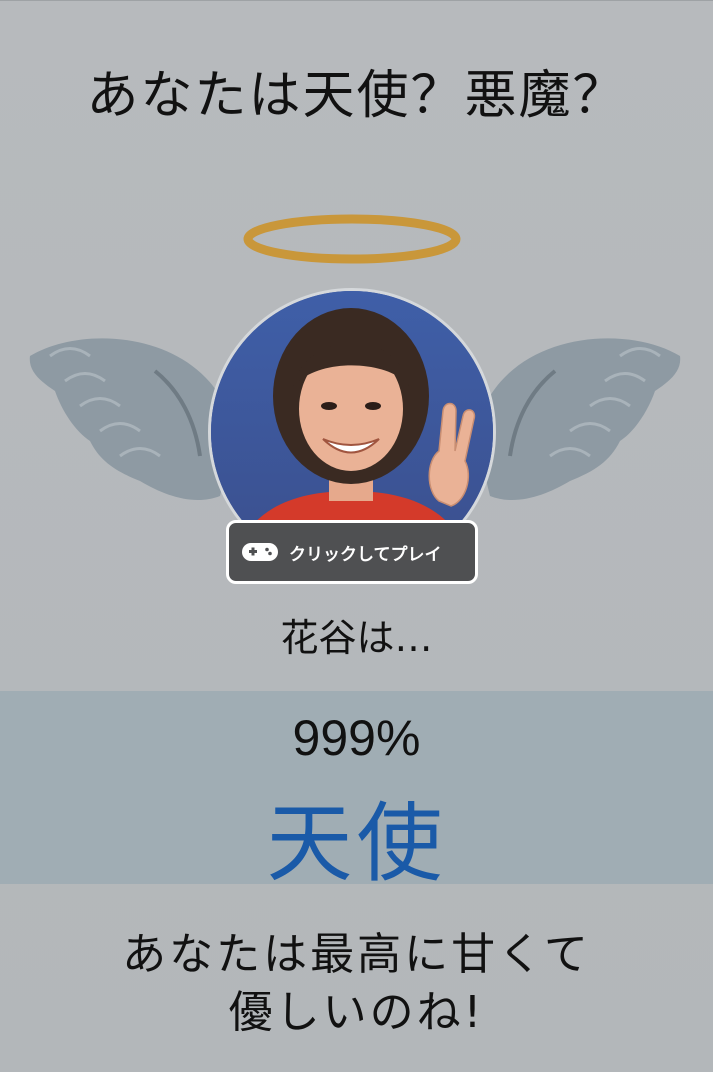 Image resolution: width=713 pixels, height=1072 pixels. What do you see at coordinates (356, 1012) in the screenshot?
I see `result-message-line-2: 優しいのね!` at bounding box center [356, 1012].